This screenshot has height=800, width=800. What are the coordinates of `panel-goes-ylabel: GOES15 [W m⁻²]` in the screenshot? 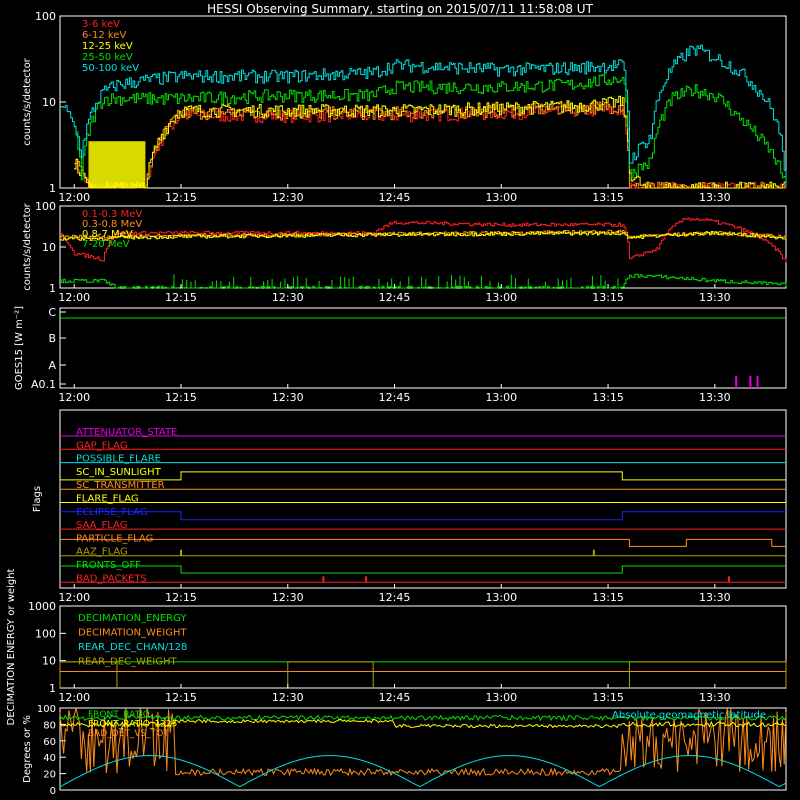 It's located at (19, 348).